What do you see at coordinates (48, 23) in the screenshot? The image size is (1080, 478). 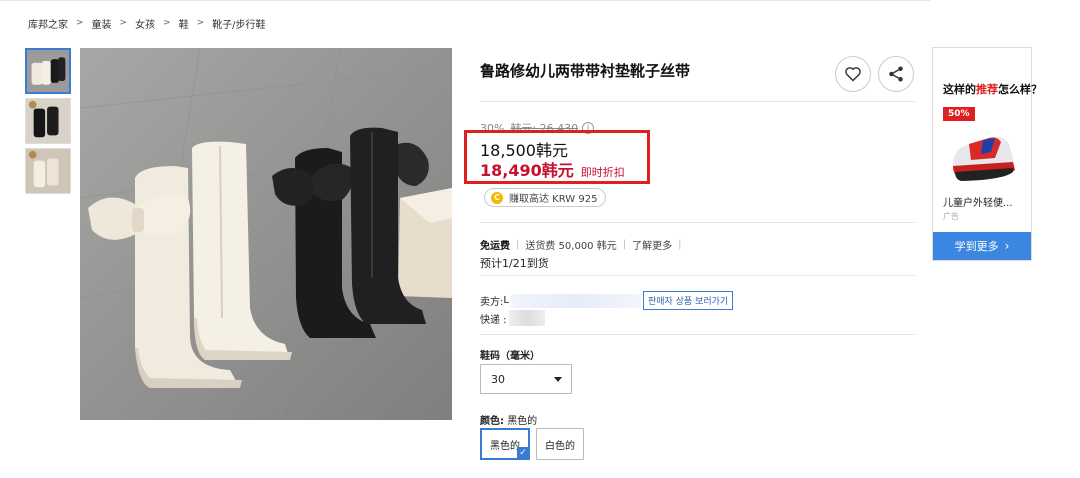 I see `breadcrumb-item-home: 库邦之家` at bounding box center [48, 23].